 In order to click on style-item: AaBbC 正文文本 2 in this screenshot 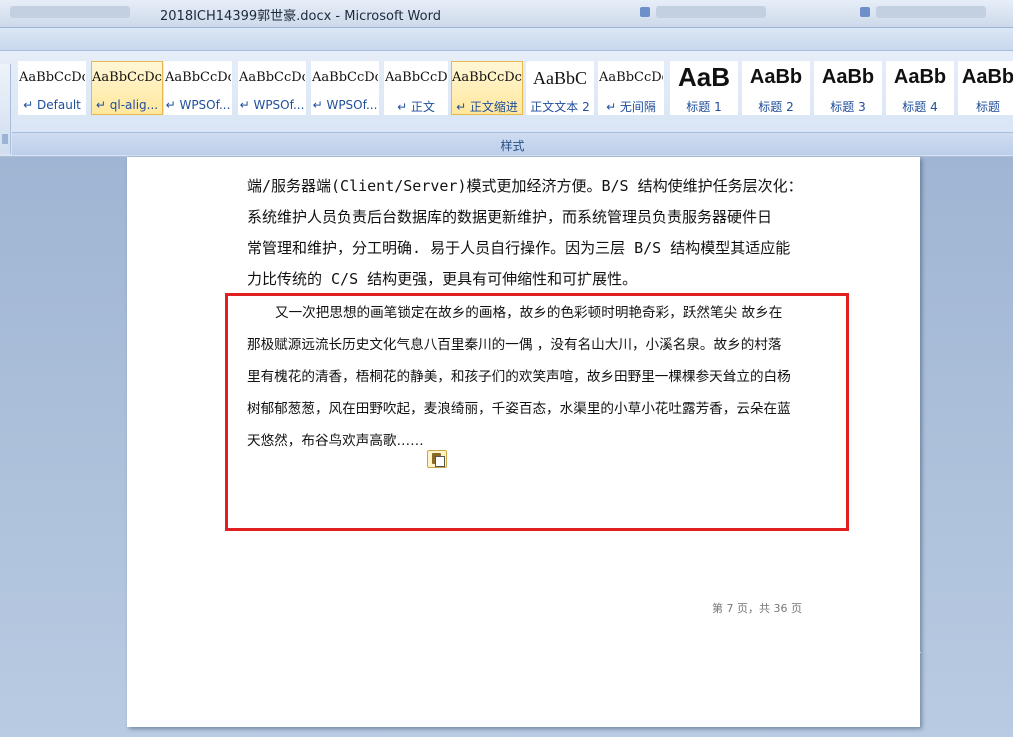, I will do `click(560, 88)`.